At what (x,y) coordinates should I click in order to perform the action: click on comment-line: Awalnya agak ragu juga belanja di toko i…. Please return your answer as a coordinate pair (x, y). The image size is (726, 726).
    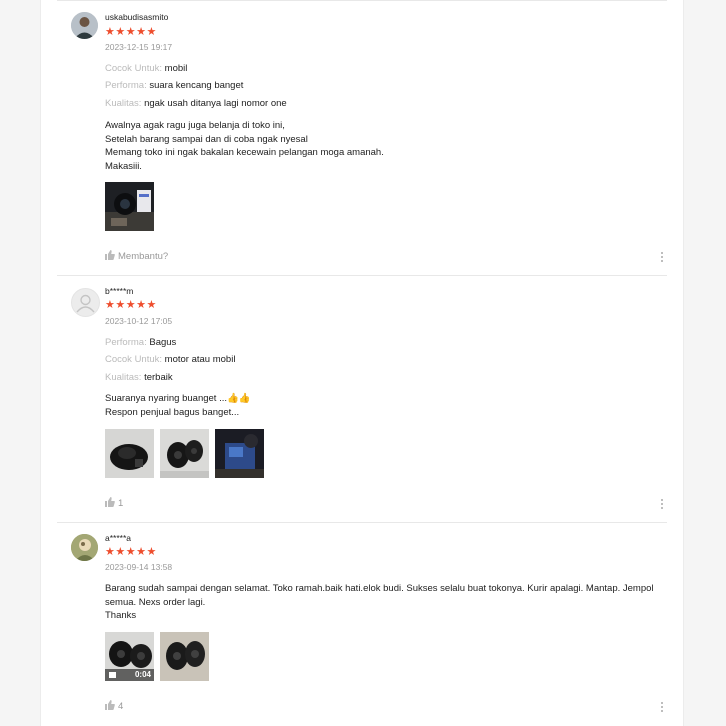
    Looking at the image, I should click on (195, 125).